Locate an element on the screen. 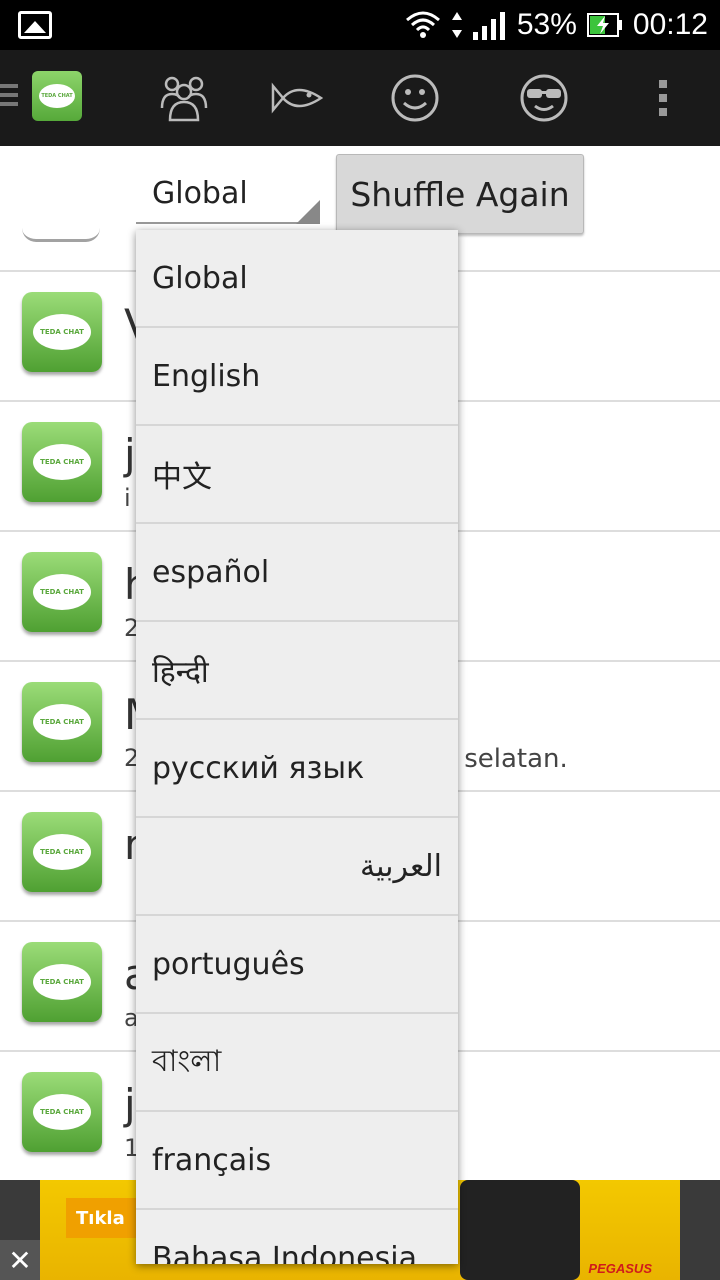  battery-charging-icon is located at coordinates (604, 25).